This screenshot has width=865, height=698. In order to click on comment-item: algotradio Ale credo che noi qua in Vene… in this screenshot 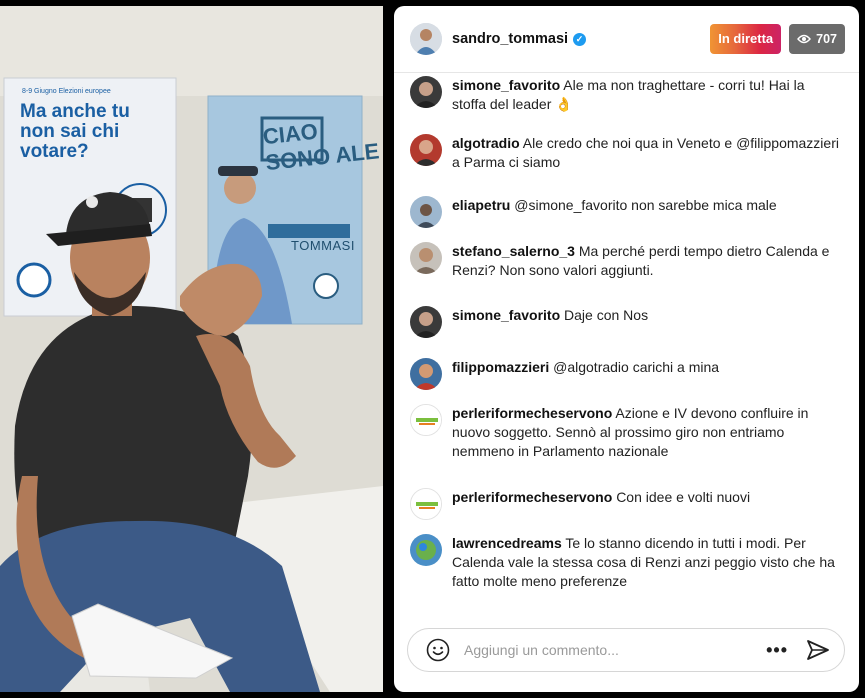, I will do `click(625, 153)`.